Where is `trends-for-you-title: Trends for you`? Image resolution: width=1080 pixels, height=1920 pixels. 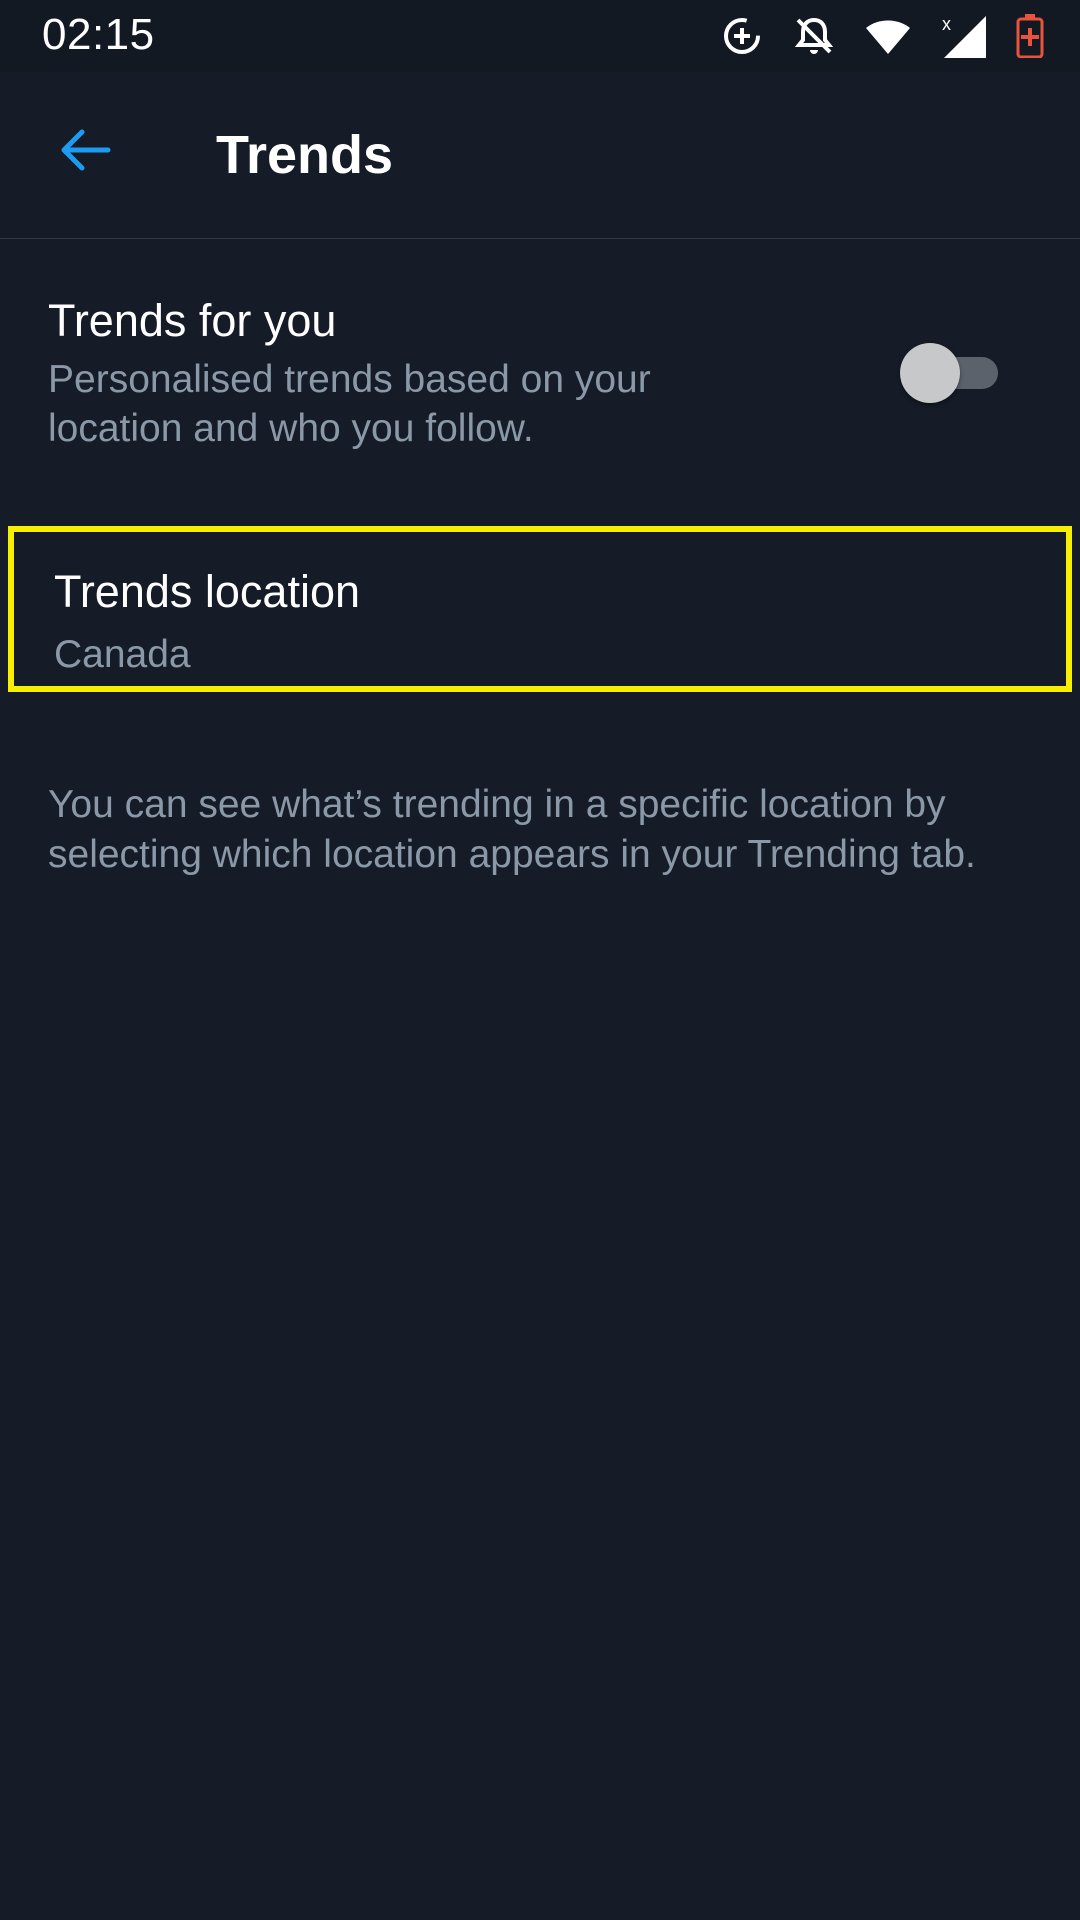 trends-for-you-title: Trends for you is located at coordinates (192, 320).